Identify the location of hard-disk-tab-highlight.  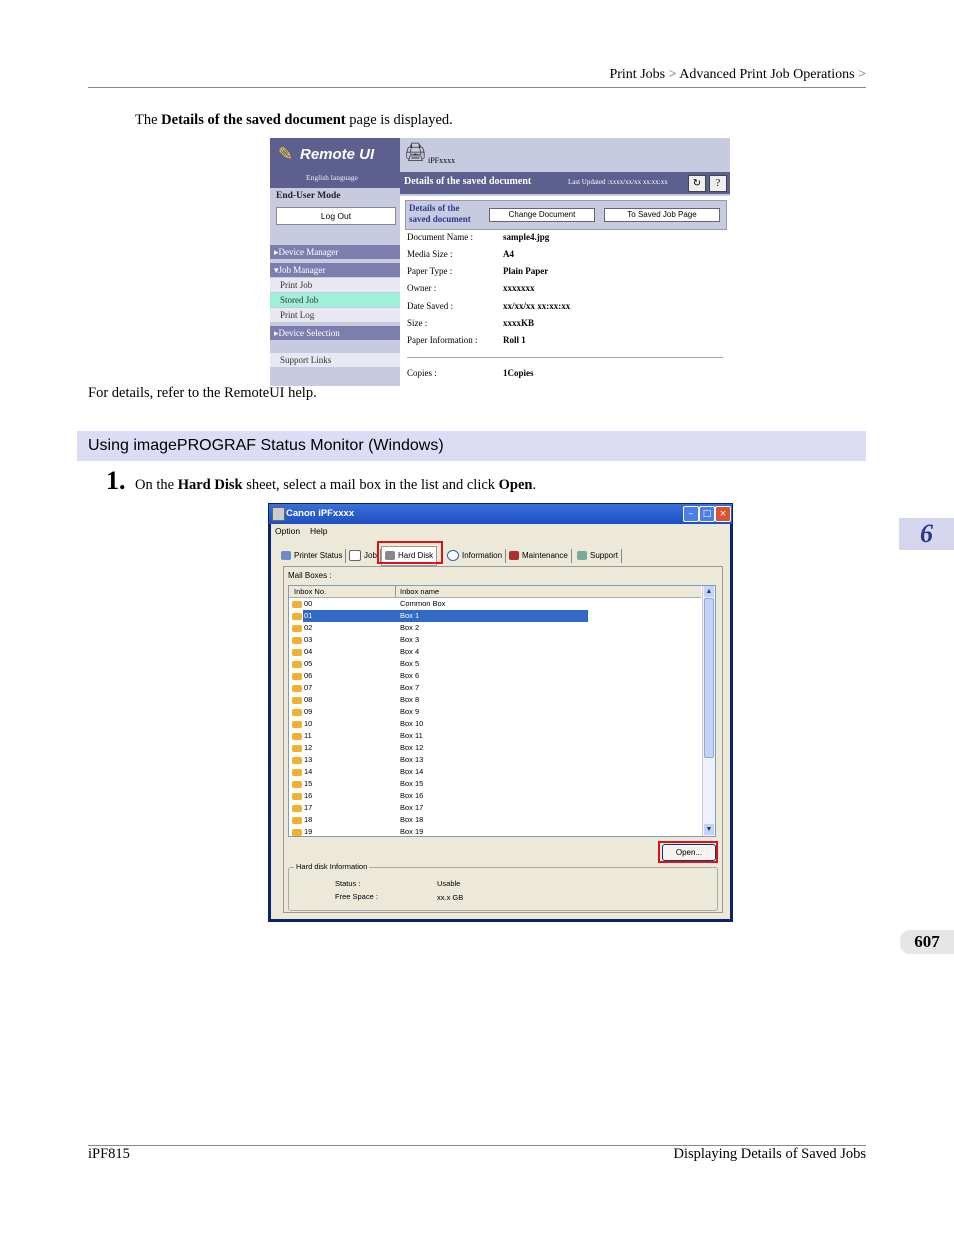
(410, 552).